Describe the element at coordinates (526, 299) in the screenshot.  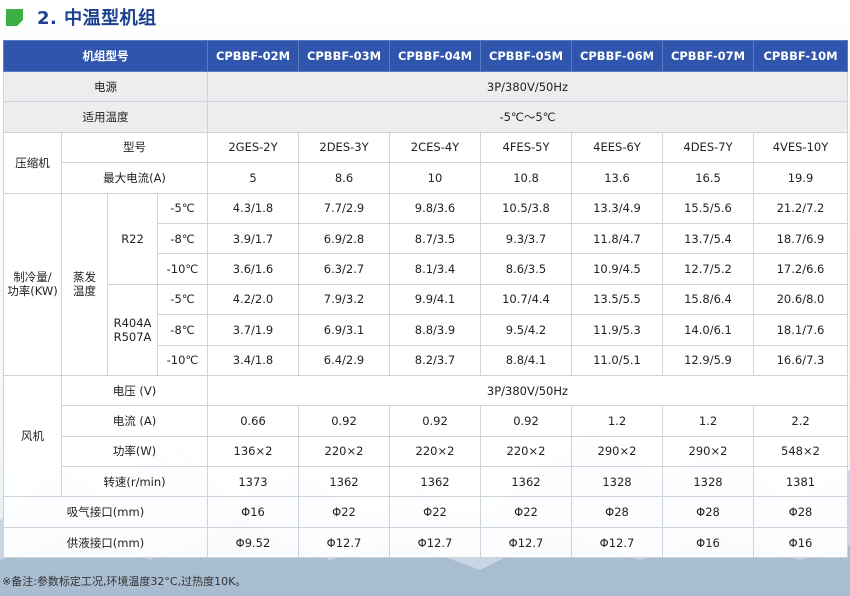
I see `table-cell: 10.7/4.4` at that location.